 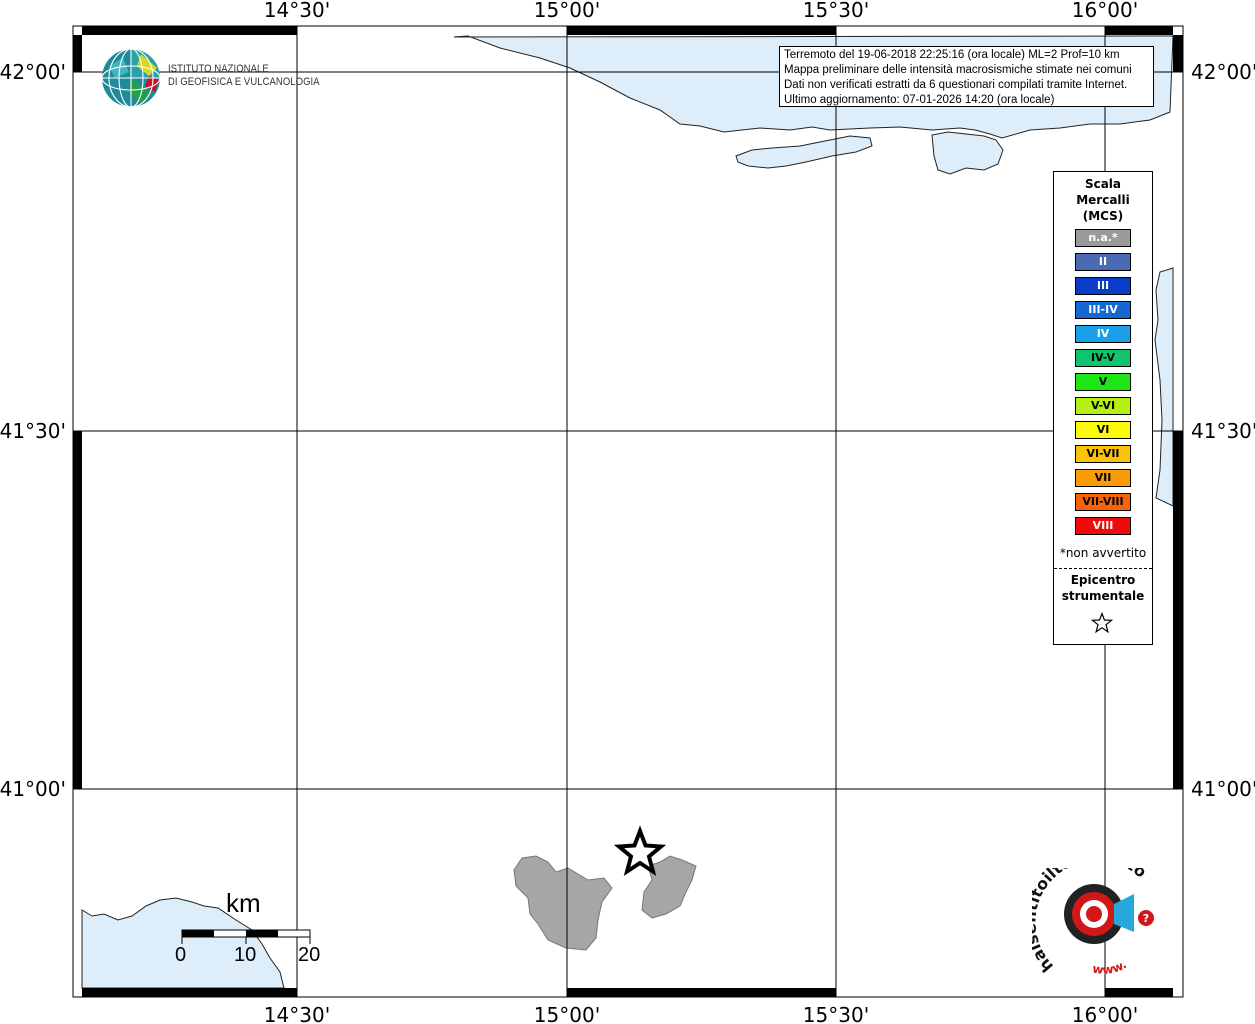 I want to click on haisentito-logo: haisentitoilterremoto.it www. ?, so click(x=1091, y=914).